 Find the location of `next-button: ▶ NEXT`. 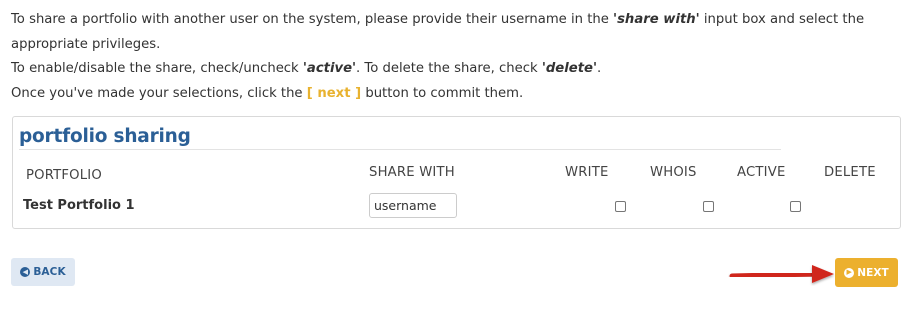

next-button: ▶ NEXT is located at coordinates (866, 272).